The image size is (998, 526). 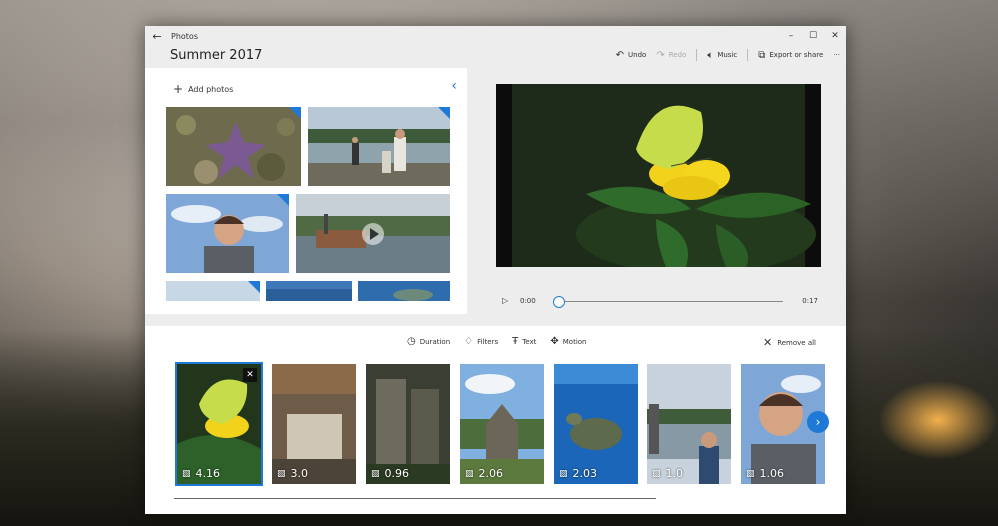 I want to click on undo-label: Undo, so click(x=637, y=55).